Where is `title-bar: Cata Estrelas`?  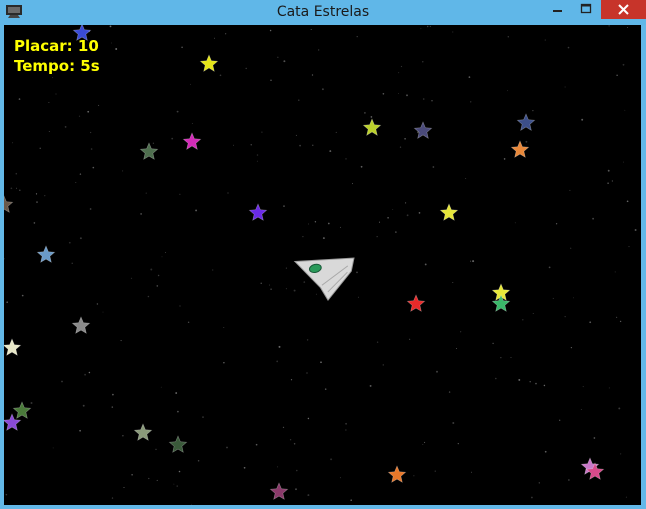
title-bar: Cata Estrelas is located at coordinates (323, 12).